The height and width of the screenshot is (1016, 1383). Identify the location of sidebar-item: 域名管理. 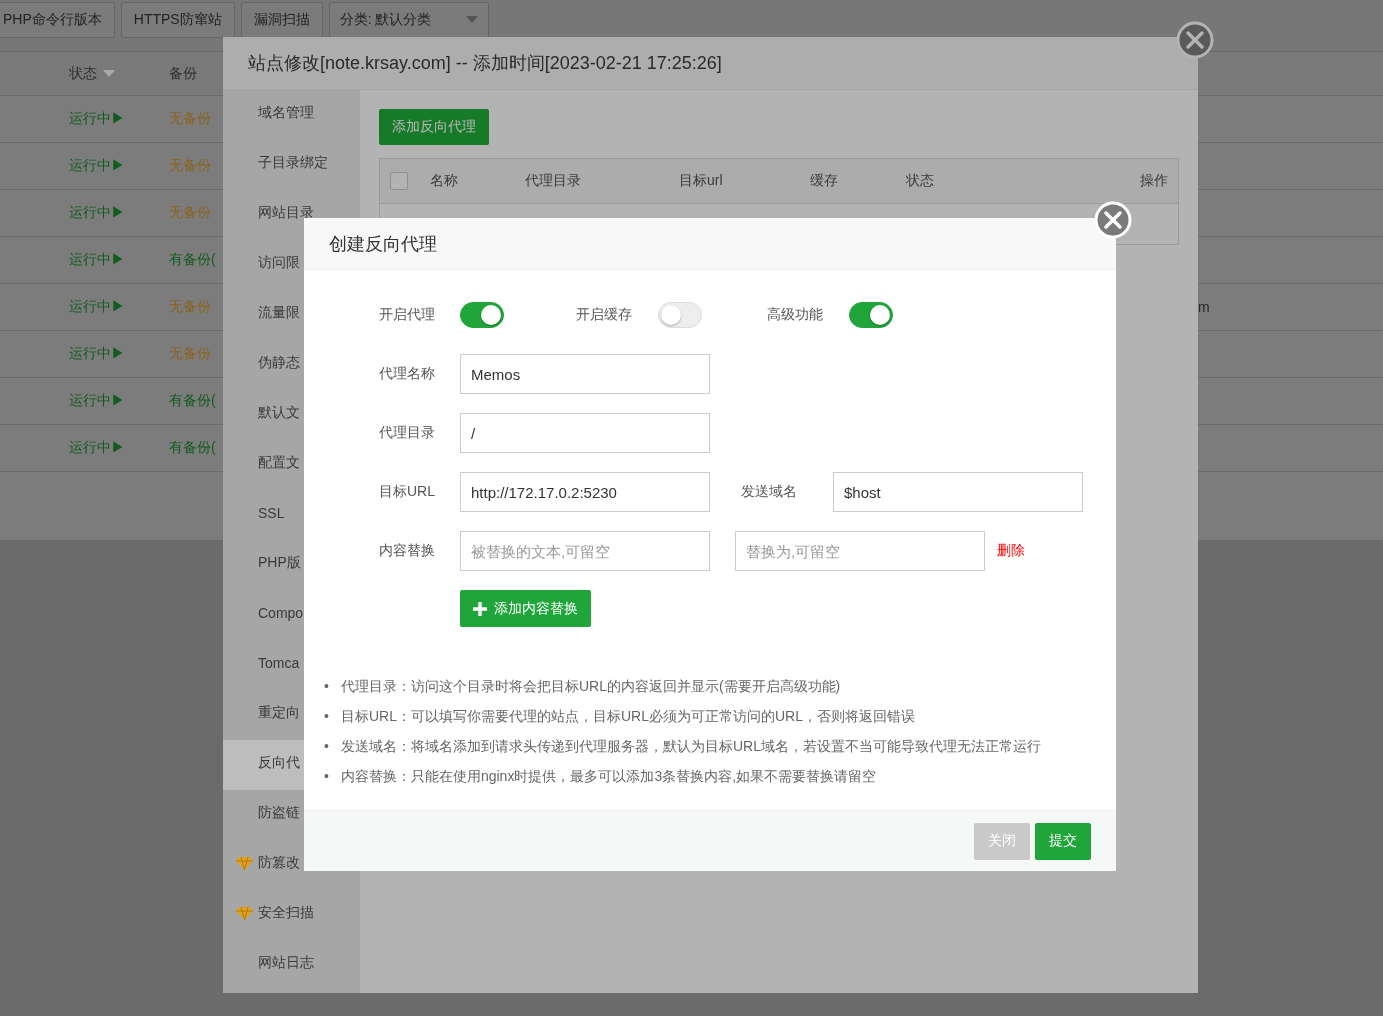
(291, 115).